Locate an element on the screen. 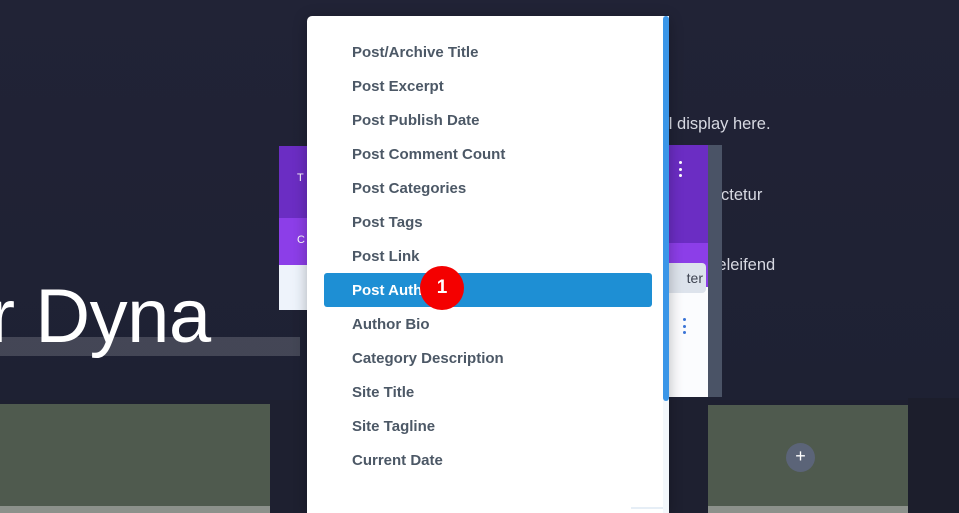  module-column-shadow is located at coordinates (715, 271).